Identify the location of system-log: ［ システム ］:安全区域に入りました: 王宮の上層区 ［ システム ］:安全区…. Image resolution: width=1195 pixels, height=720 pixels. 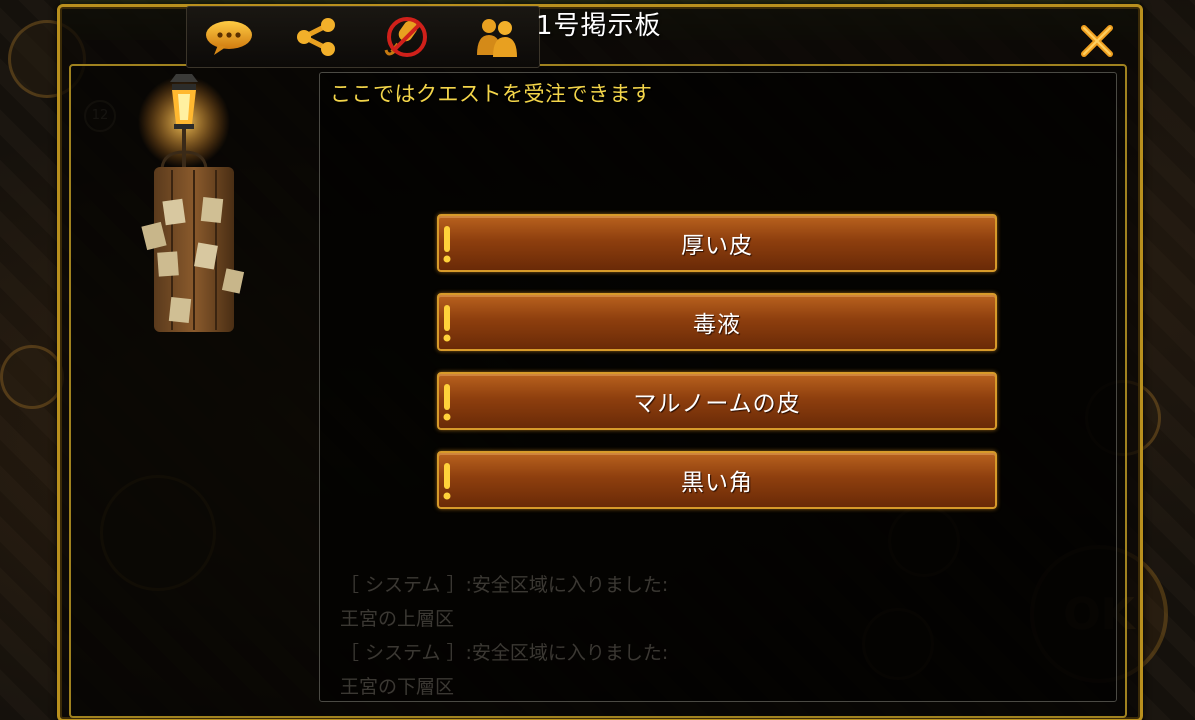
(504, 636).